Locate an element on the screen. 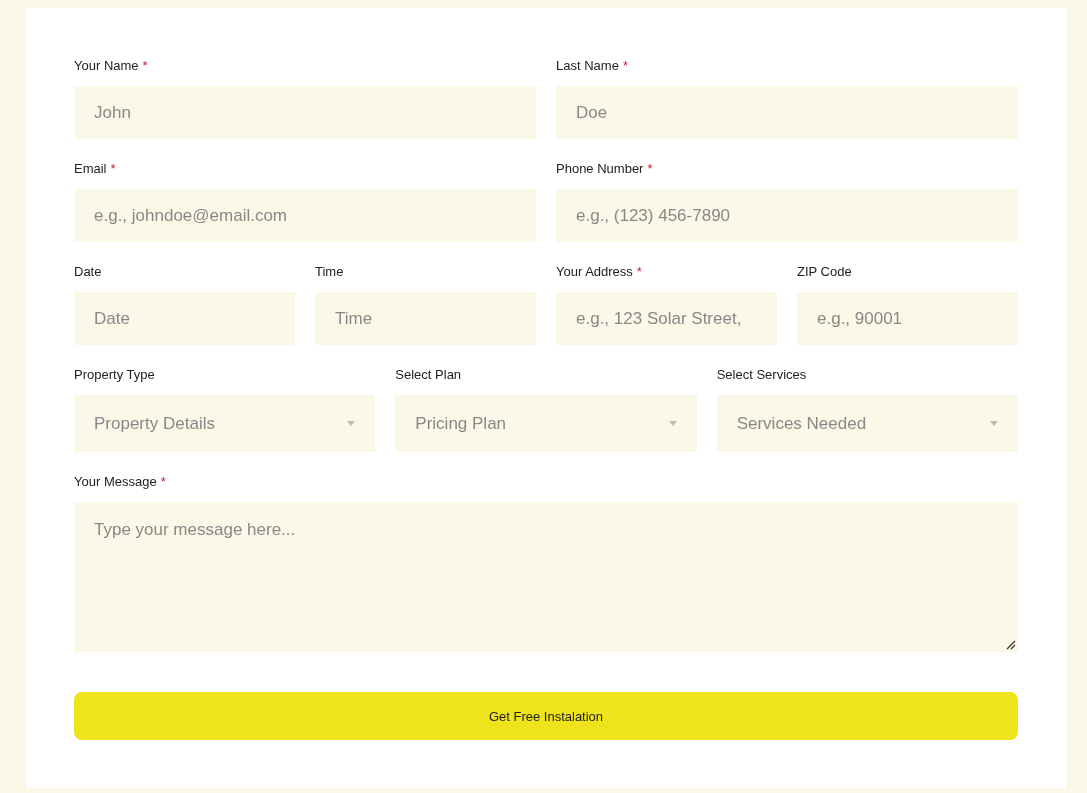  input-field: Time is located at coordinates (425, 318).